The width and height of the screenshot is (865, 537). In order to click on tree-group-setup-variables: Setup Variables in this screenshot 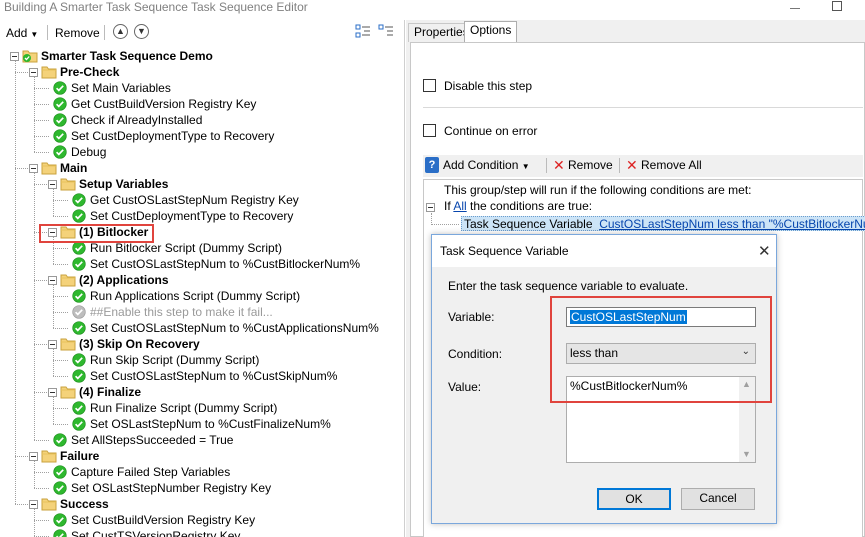, I will do `click(202, 184)`.